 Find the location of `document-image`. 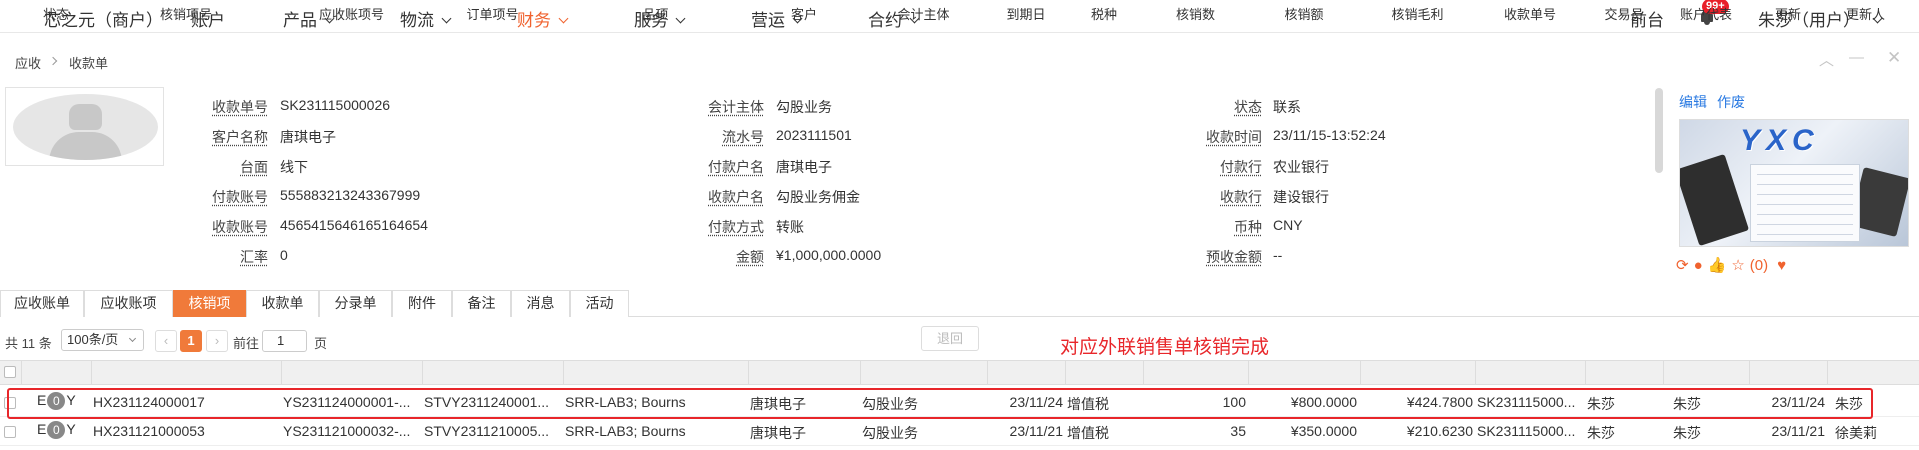

document-image is located at coordinates (1805, 203).